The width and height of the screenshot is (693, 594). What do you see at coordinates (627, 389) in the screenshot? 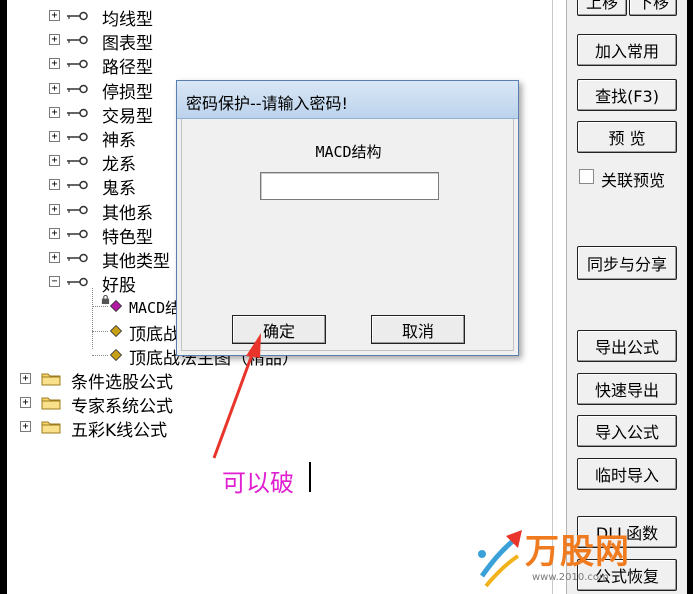
I see `quick-export-button: 快速导出` at bounding box center [627, 389].